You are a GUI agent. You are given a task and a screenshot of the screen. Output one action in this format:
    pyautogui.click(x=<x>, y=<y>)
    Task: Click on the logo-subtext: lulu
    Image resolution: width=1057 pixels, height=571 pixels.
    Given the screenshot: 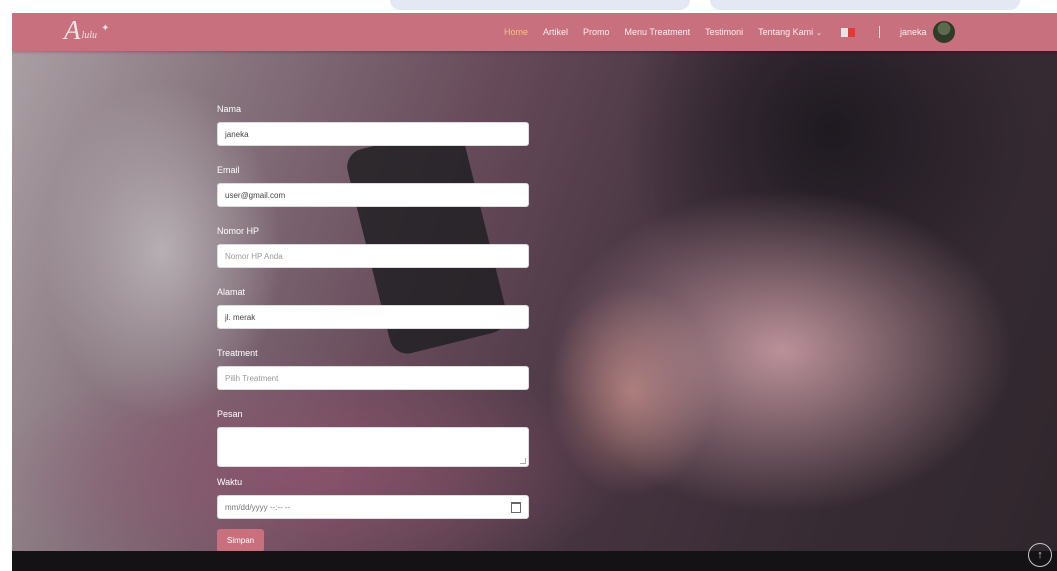 What is the action you would take?
    pyautogui.click(x=89, y=35)
    